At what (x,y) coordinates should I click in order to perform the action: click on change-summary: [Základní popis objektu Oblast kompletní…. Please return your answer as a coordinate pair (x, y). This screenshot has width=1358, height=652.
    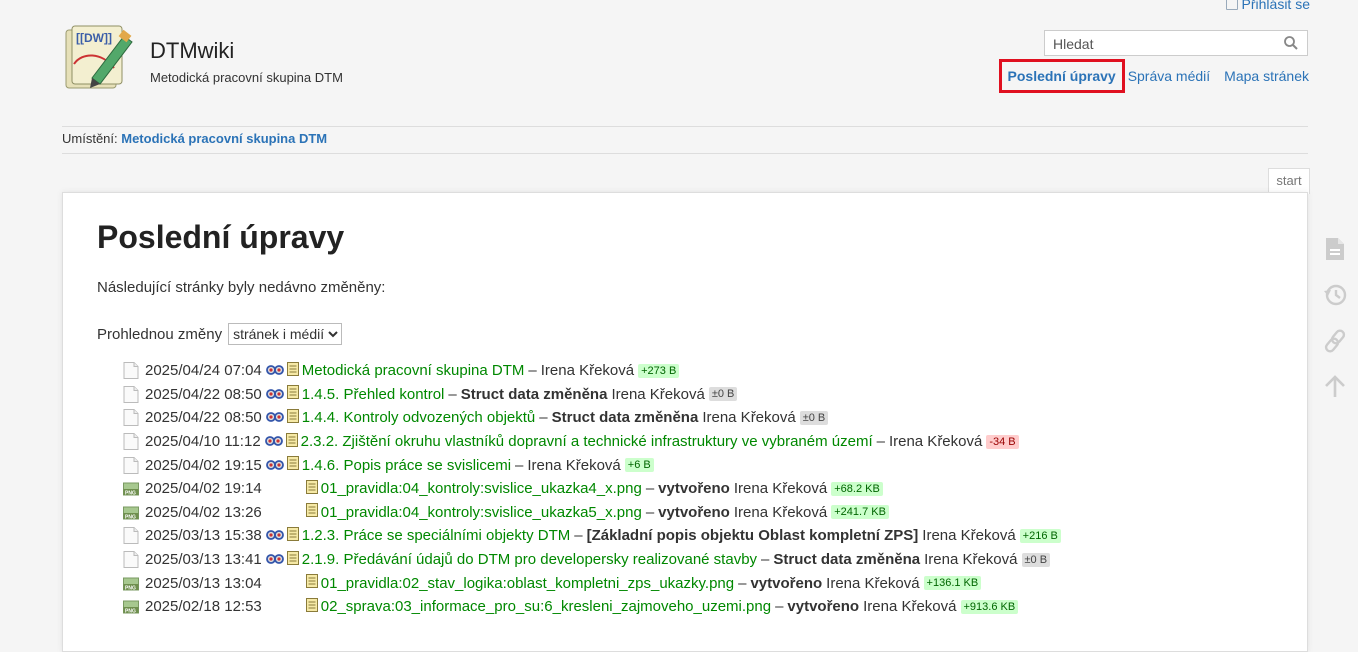
    Looking at the image, I should click on (752, 536).